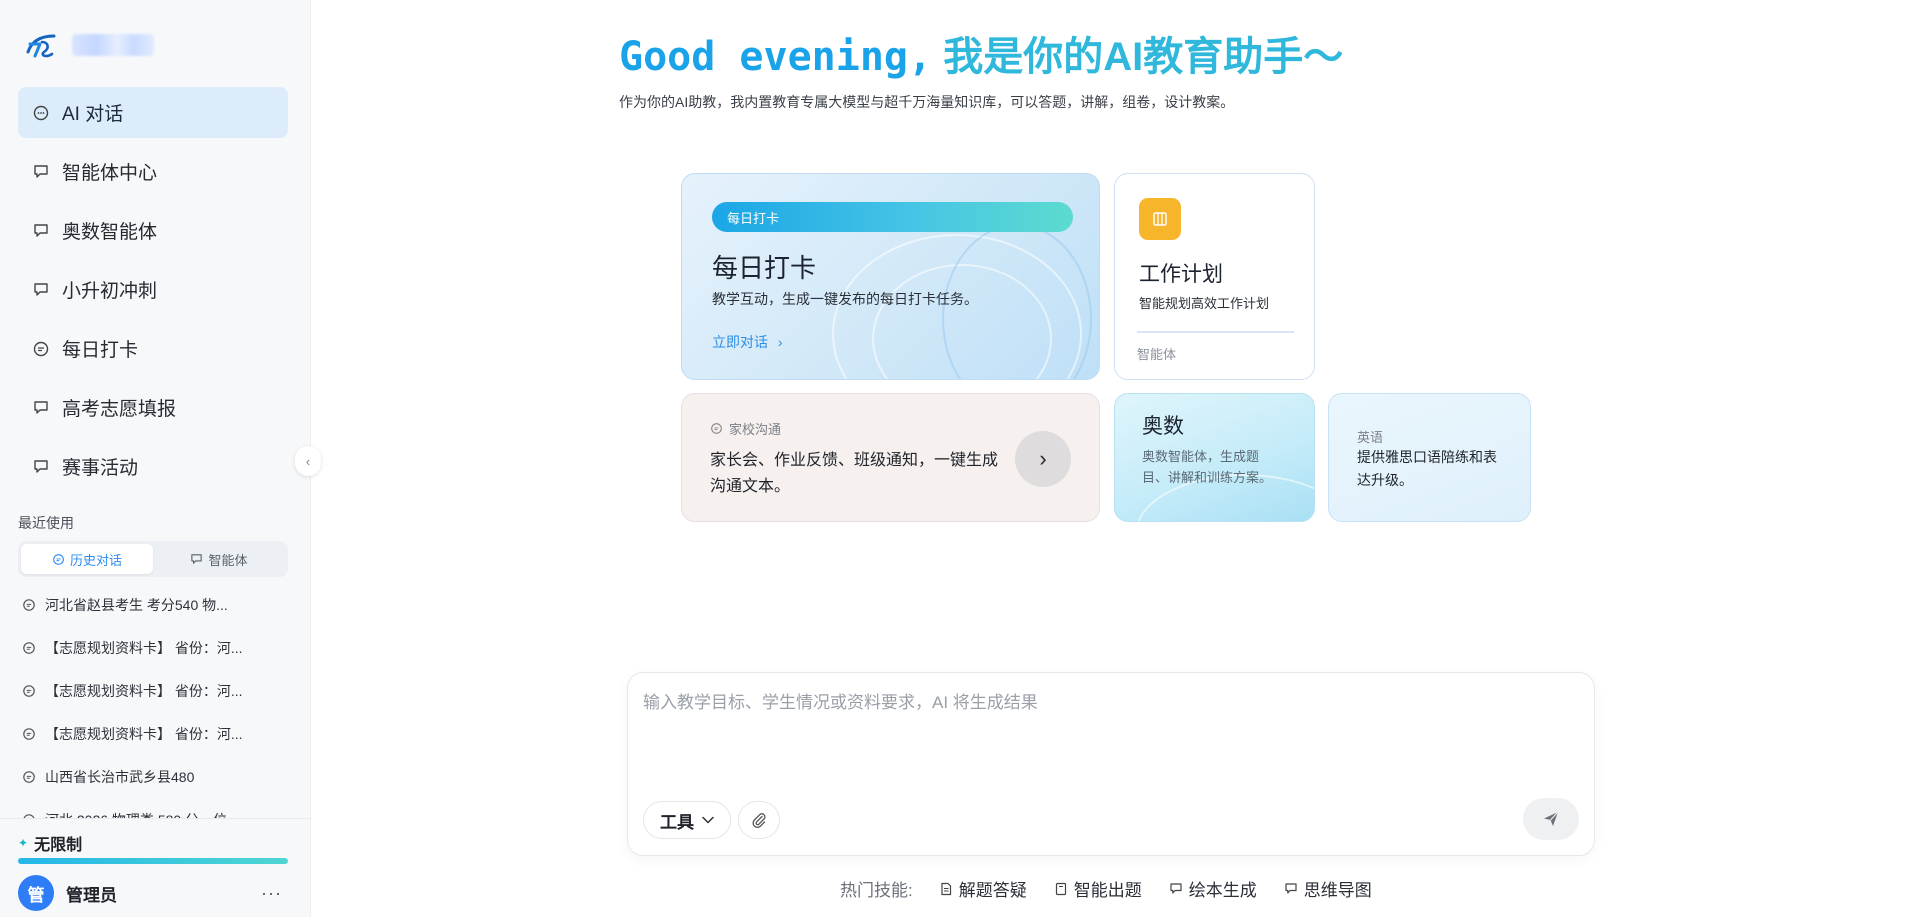  I want to click on card-daily-checkin: 每日打卡 每日打卡 教学互动，生成一键发布的每日打卡任务。 立即对话 ›, so click(890, 276).